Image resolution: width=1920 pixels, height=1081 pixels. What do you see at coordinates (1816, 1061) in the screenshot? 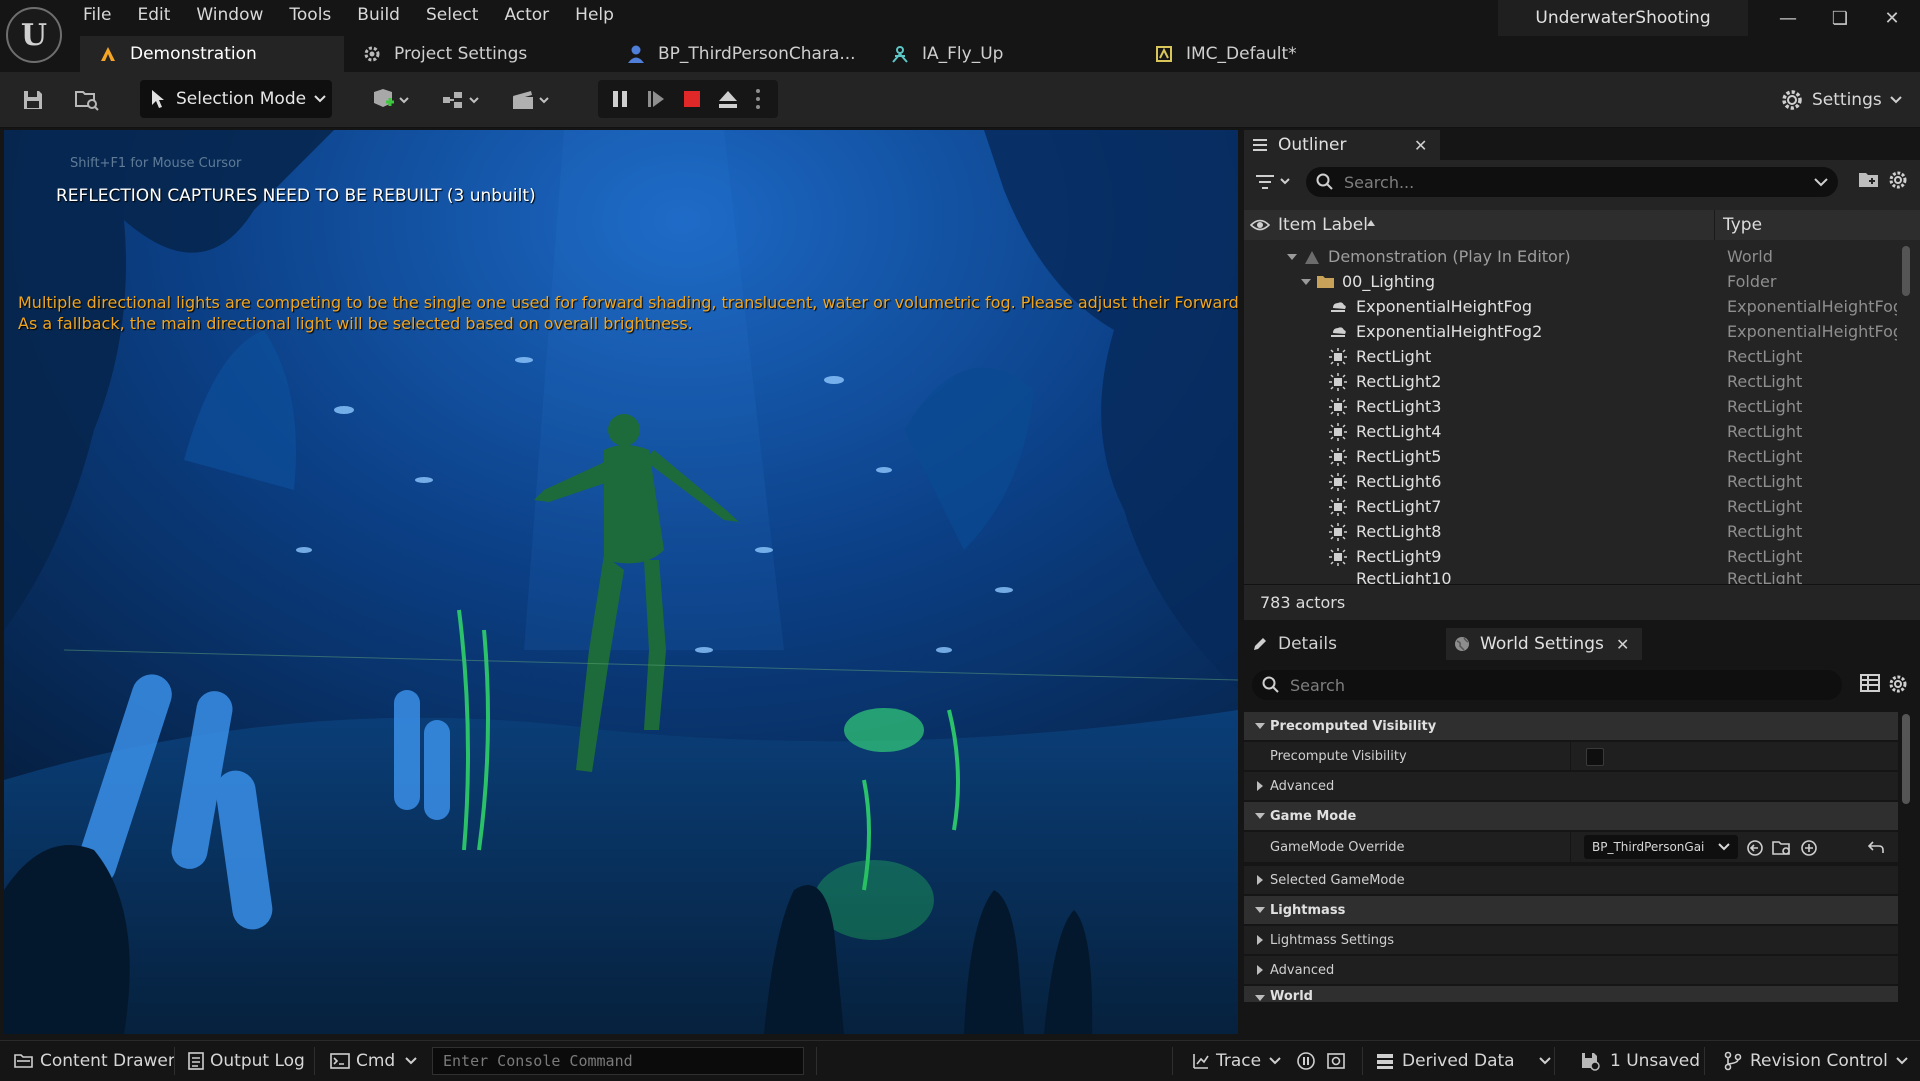
I see `revision-control-dropdown: Revision Control` at bounding box center [1816, 1061].